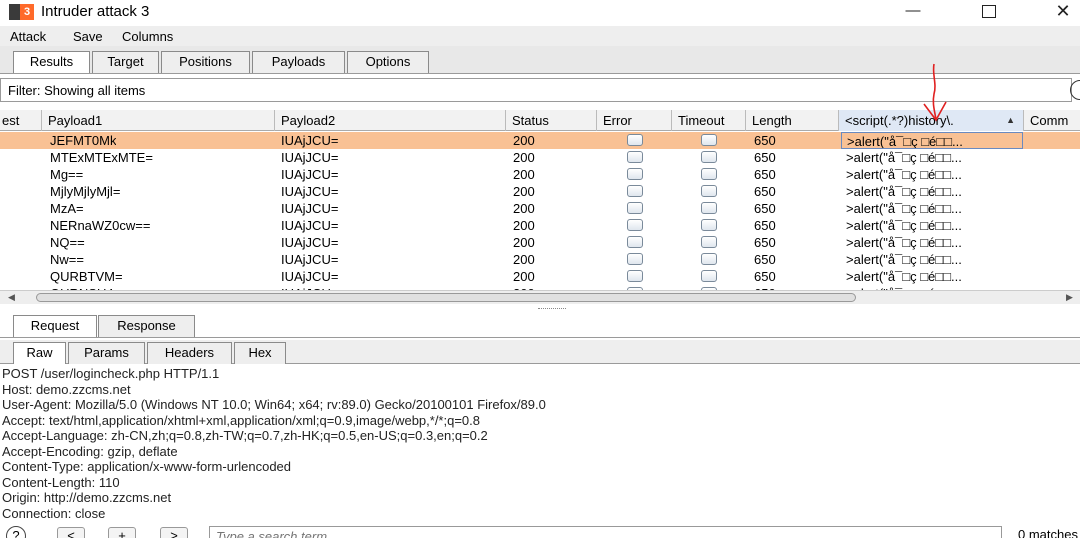  I want to click on menu-attack: Attack, so click(28, 36).